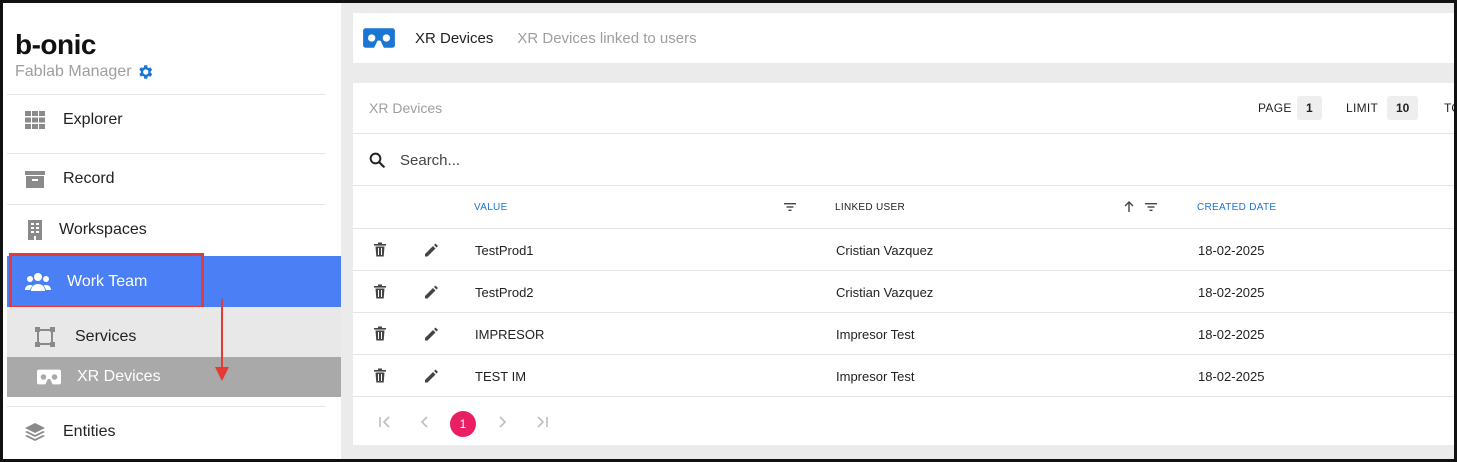 This screenshot has width=1457, height=462. Describe the element at coordinates (510, 334) in the screenshot. I see `cell-value: IMPRESOR` at that location.